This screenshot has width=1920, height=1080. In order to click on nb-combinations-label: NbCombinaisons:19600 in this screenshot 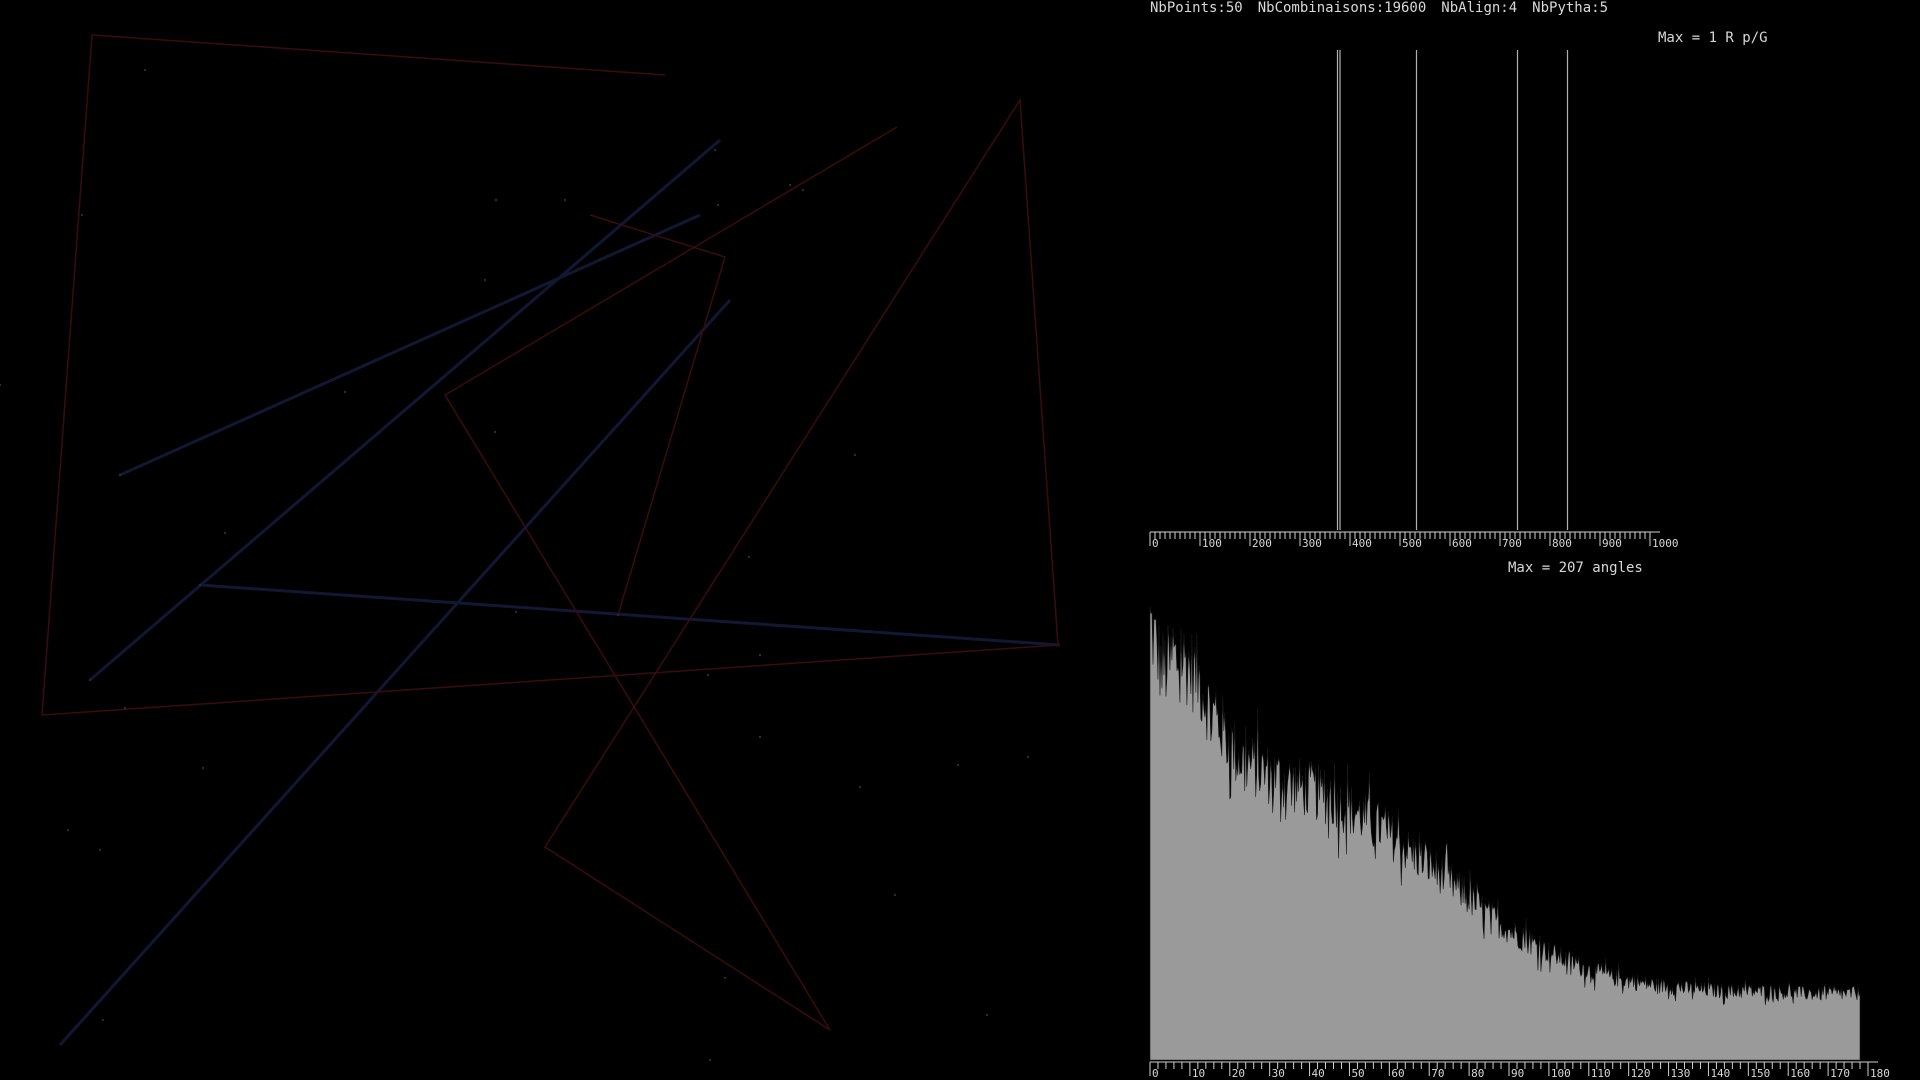, I will do `click(1342, 8)`.